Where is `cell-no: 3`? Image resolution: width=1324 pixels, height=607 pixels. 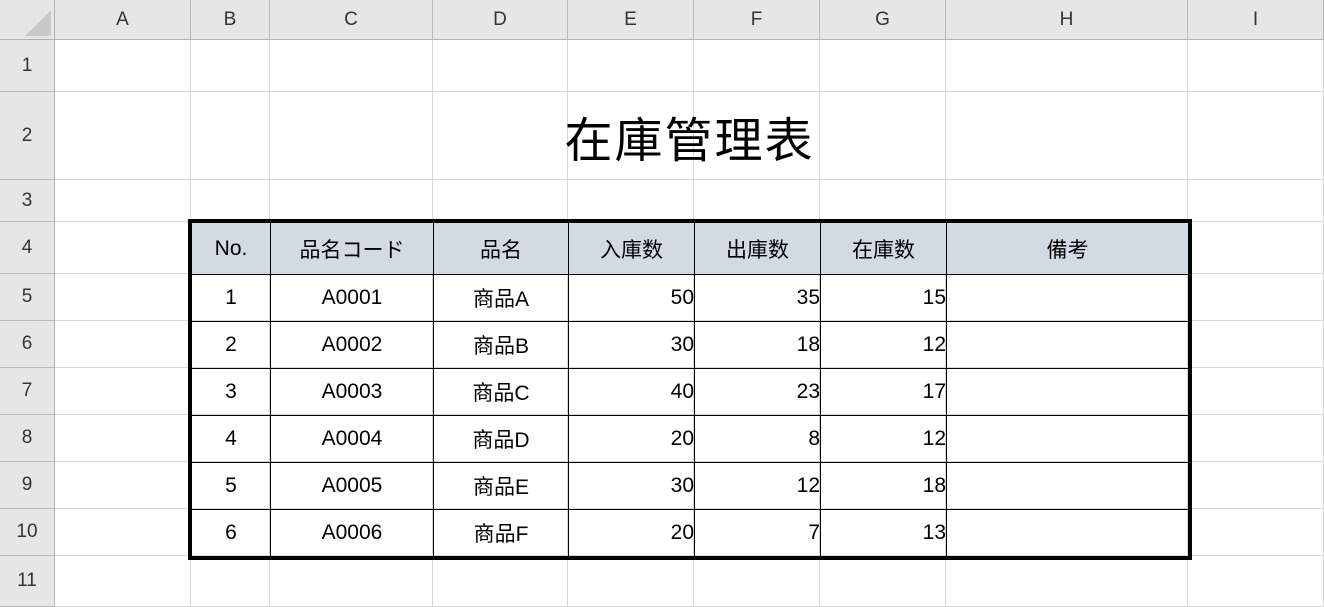 cell-no: 3 is located at coordinates (231, 392).